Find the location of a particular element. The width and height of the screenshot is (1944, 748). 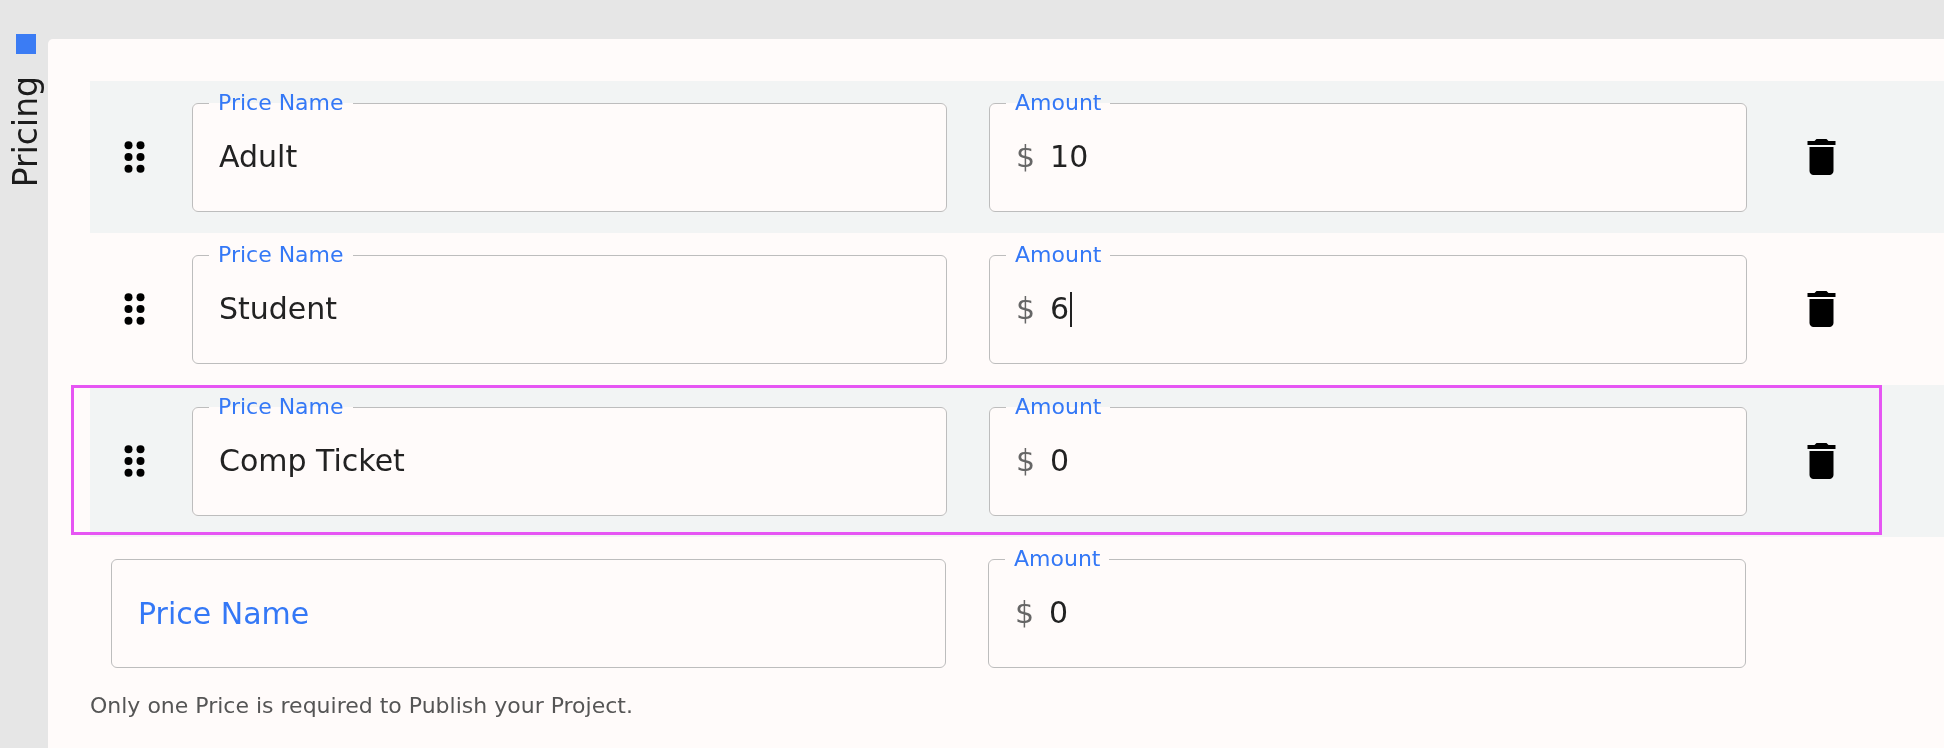

section-label: Pricing is located at coordinates (26, 132).